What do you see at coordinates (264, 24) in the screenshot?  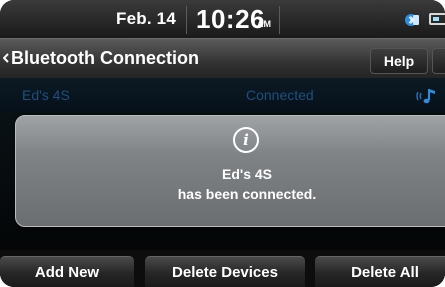 I see `status-ampm: AM` at bounding box center [264, 24].